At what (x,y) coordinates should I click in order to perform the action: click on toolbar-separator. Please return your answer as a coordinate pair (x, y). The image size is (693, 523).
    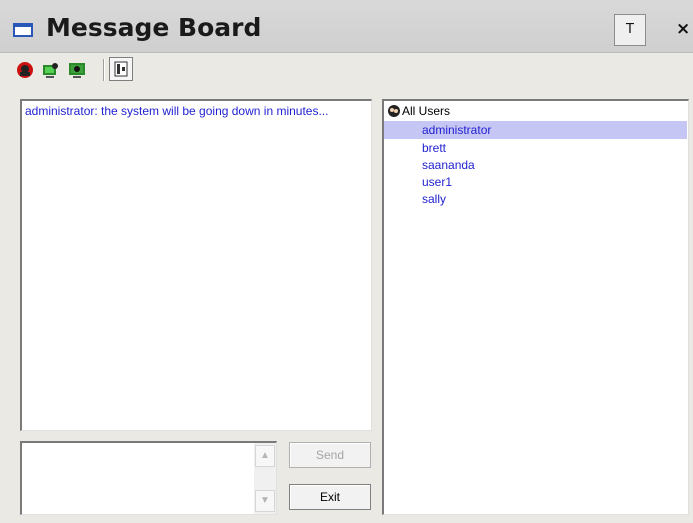
    Looking at the image, I should click on (104, 70).